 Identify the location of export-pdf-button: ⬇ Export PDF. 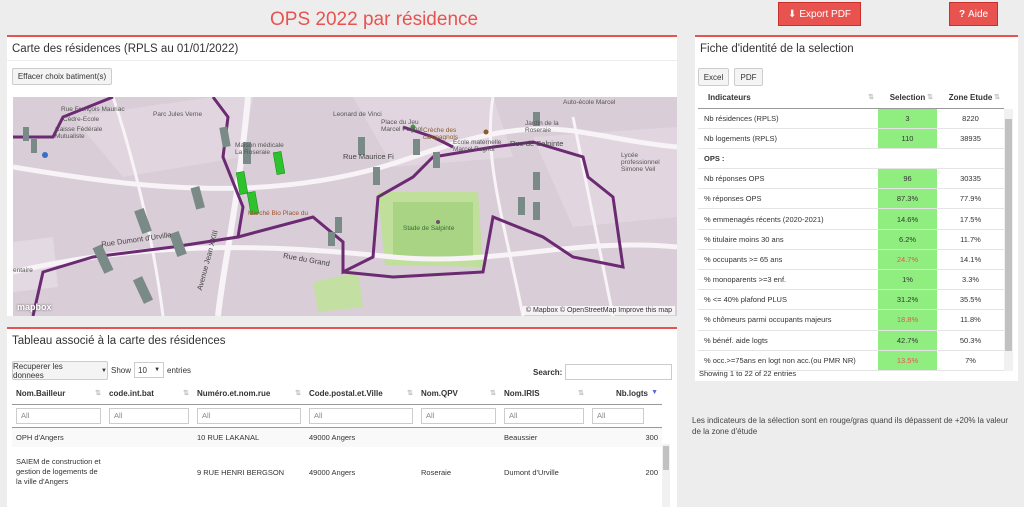
(819, 14).